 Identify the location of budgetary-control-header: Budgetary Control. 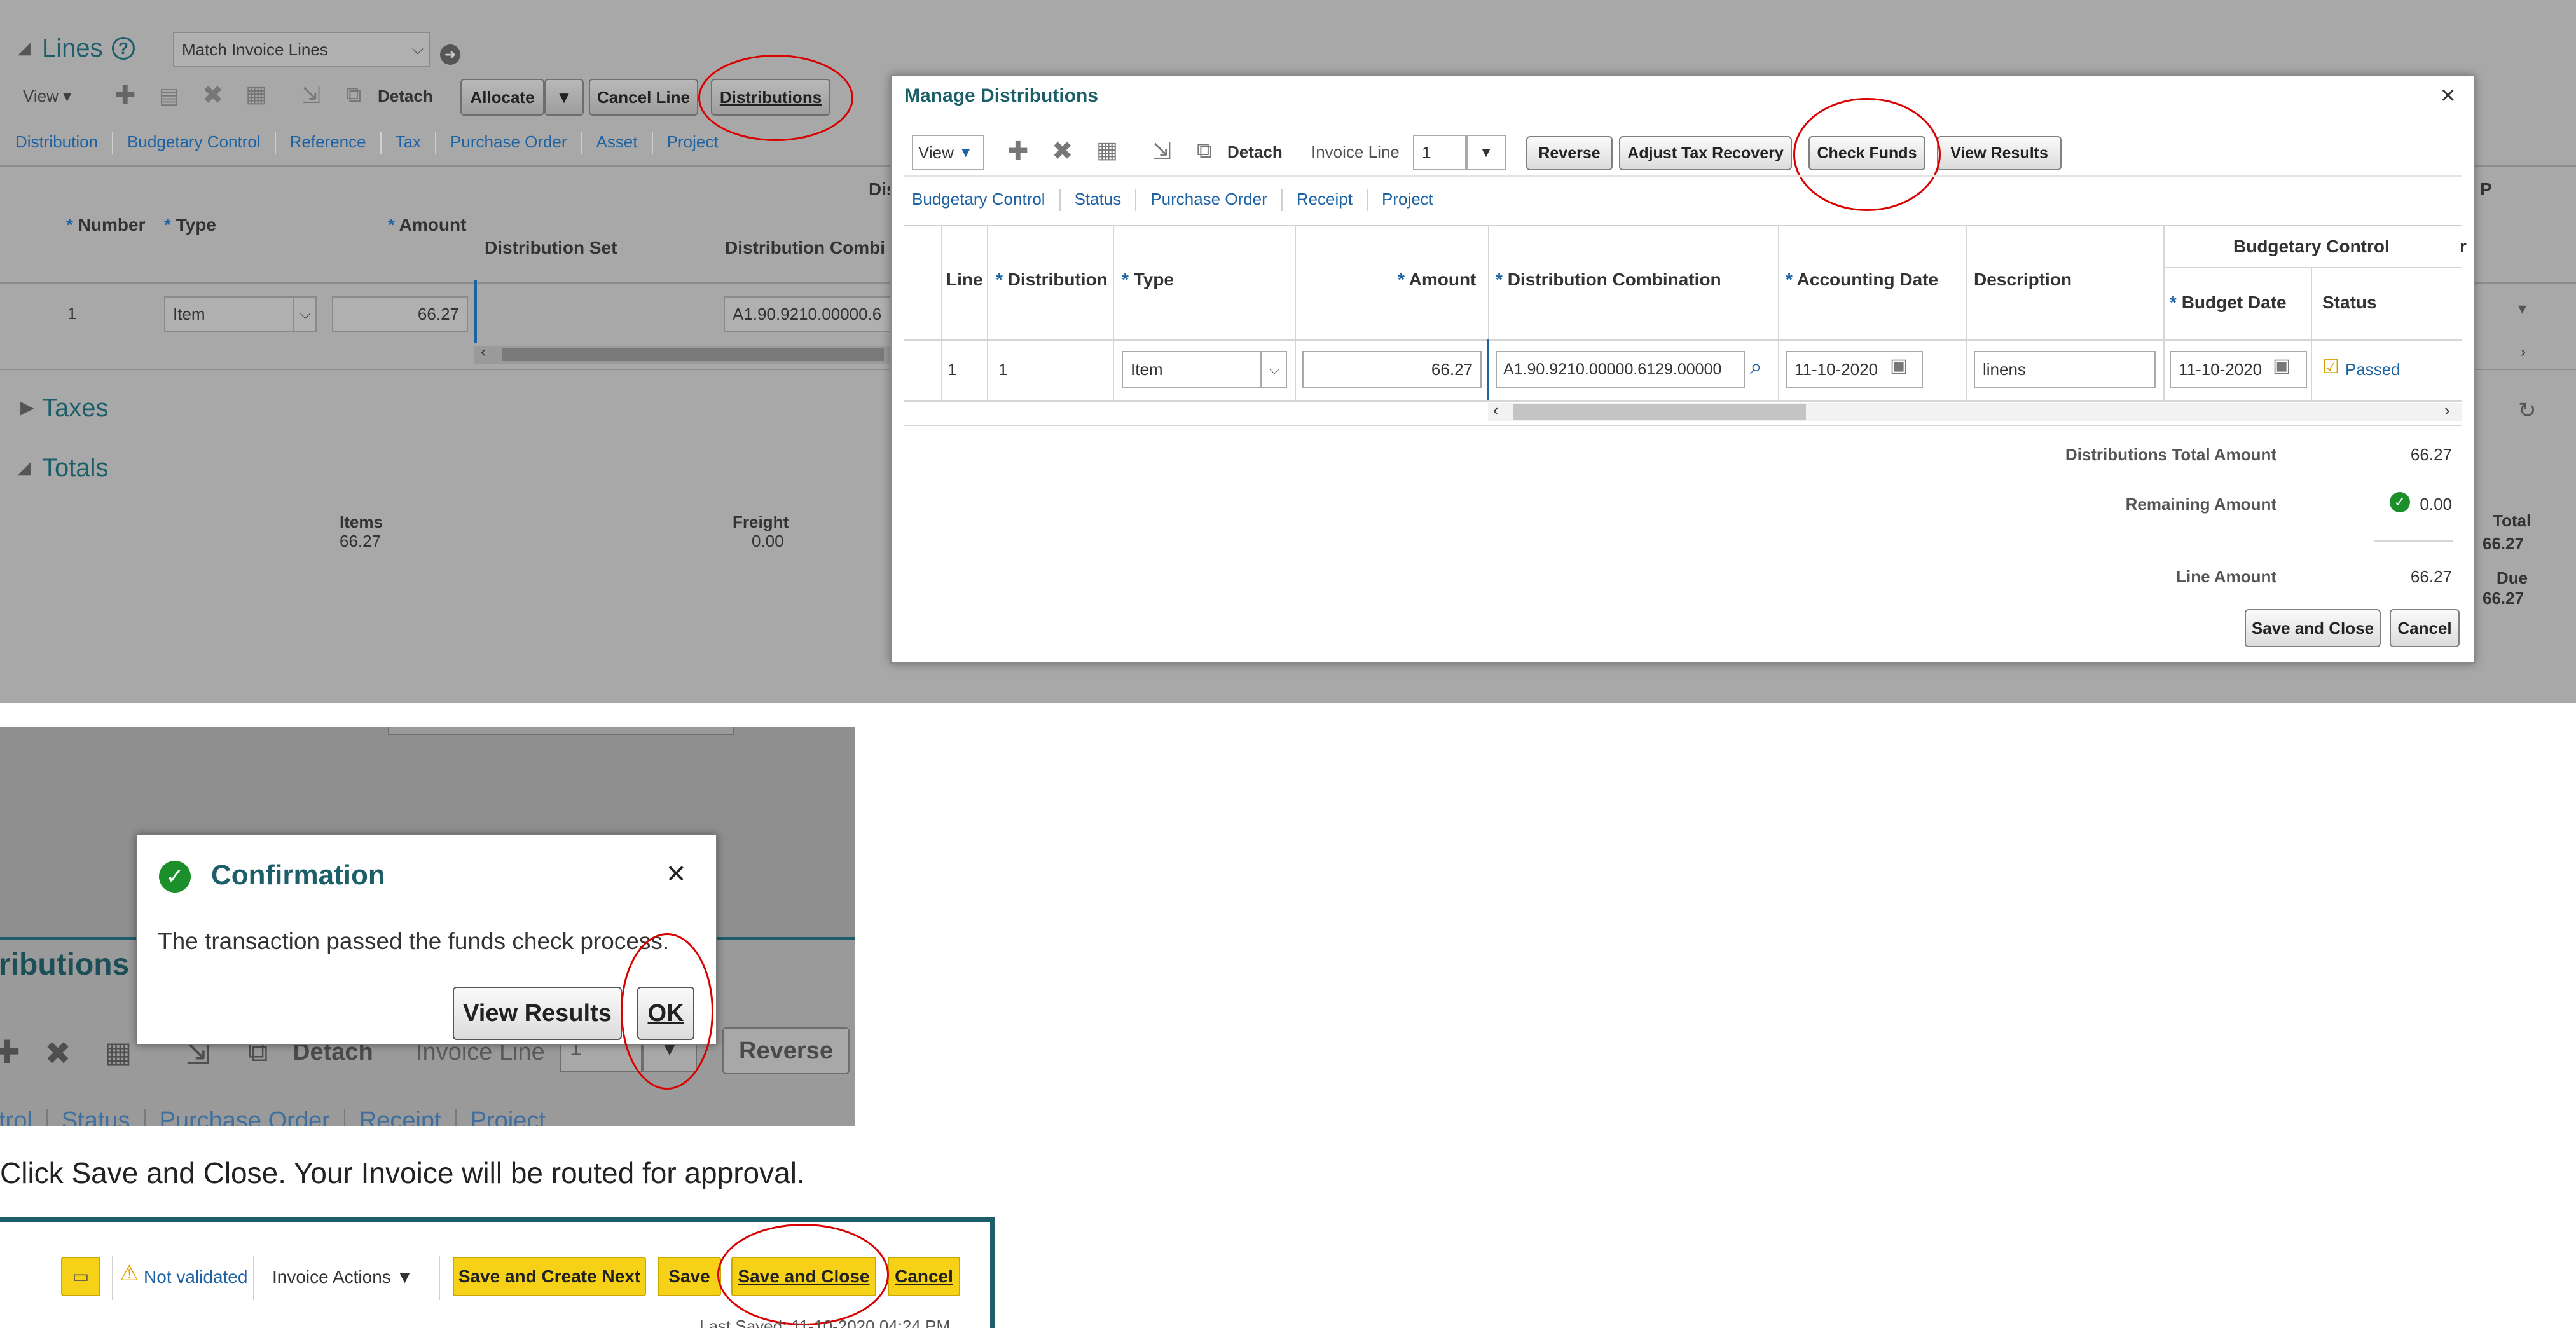
(2311, 246).